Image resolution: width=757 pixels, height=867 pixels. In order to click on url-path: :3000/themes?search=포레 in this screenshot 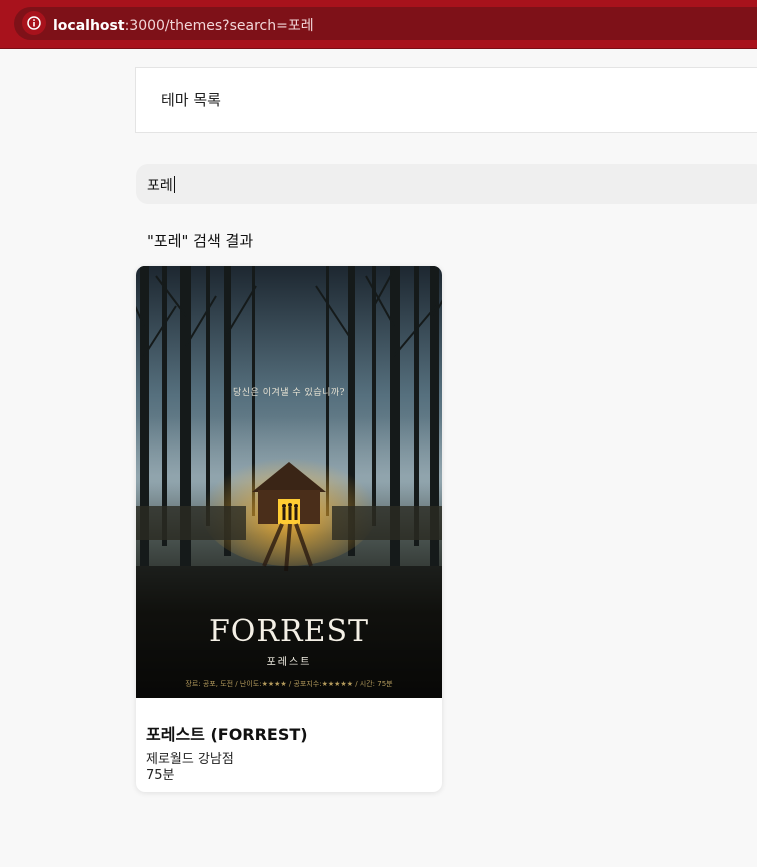, I will do `click(219, 26)`.